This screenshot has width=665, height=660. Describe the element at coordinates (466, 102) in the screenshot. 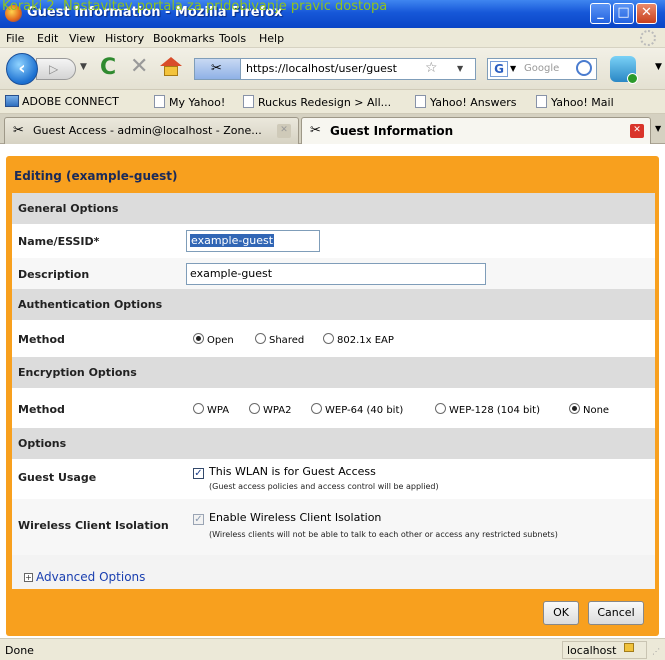

I see `bookmark-yahoo-answers: Yahoo! Answers` at that location.